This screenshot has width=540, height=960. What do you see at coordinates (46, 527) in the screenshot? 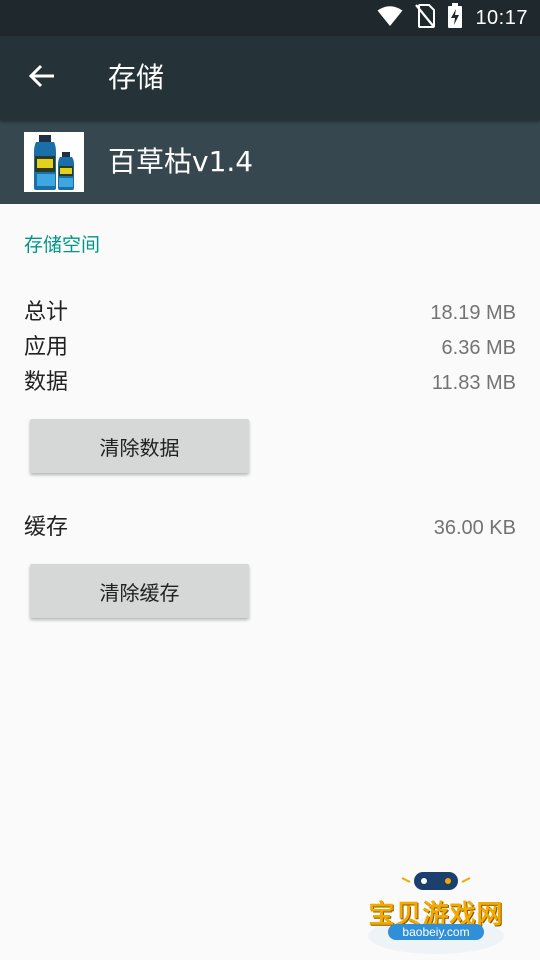
I see `cache-label: 缓存` at bounding box center [46, 527].